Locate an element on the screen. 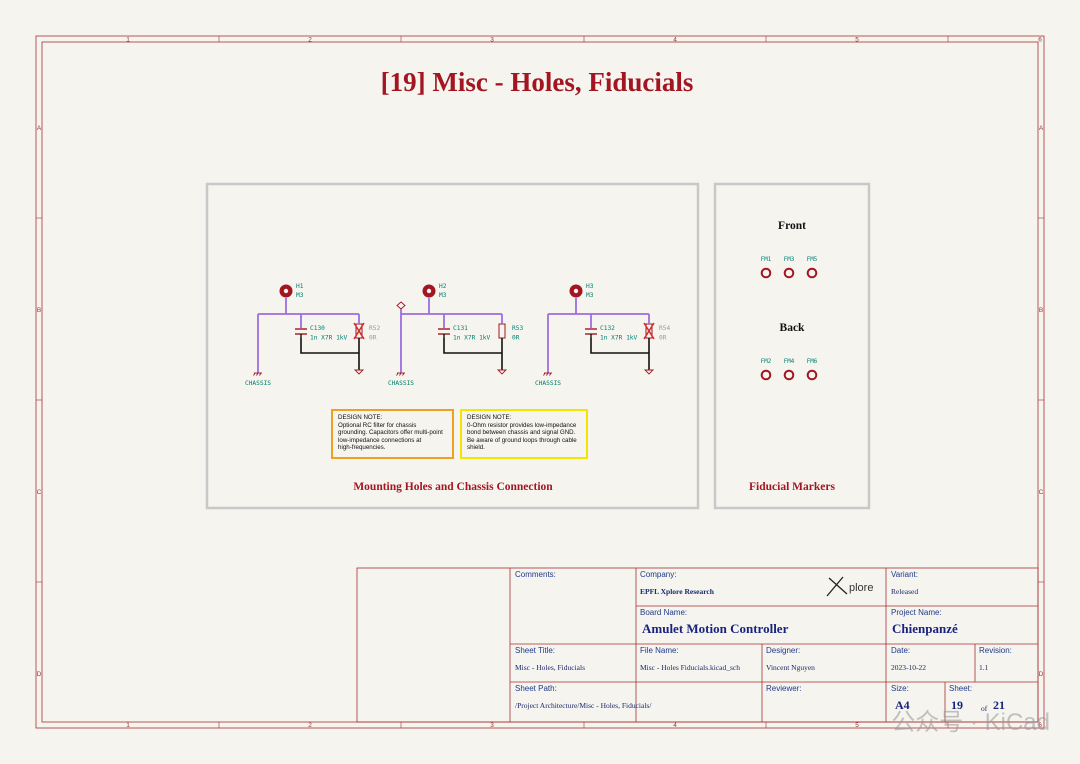  revision-label: Revision: is located at coordinates (995, 650).